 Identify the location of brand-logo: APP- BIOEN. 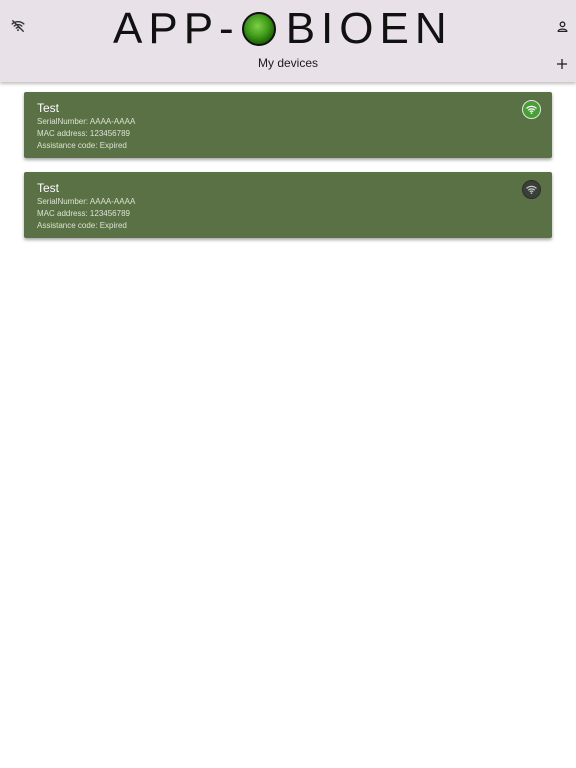
(288, 29).